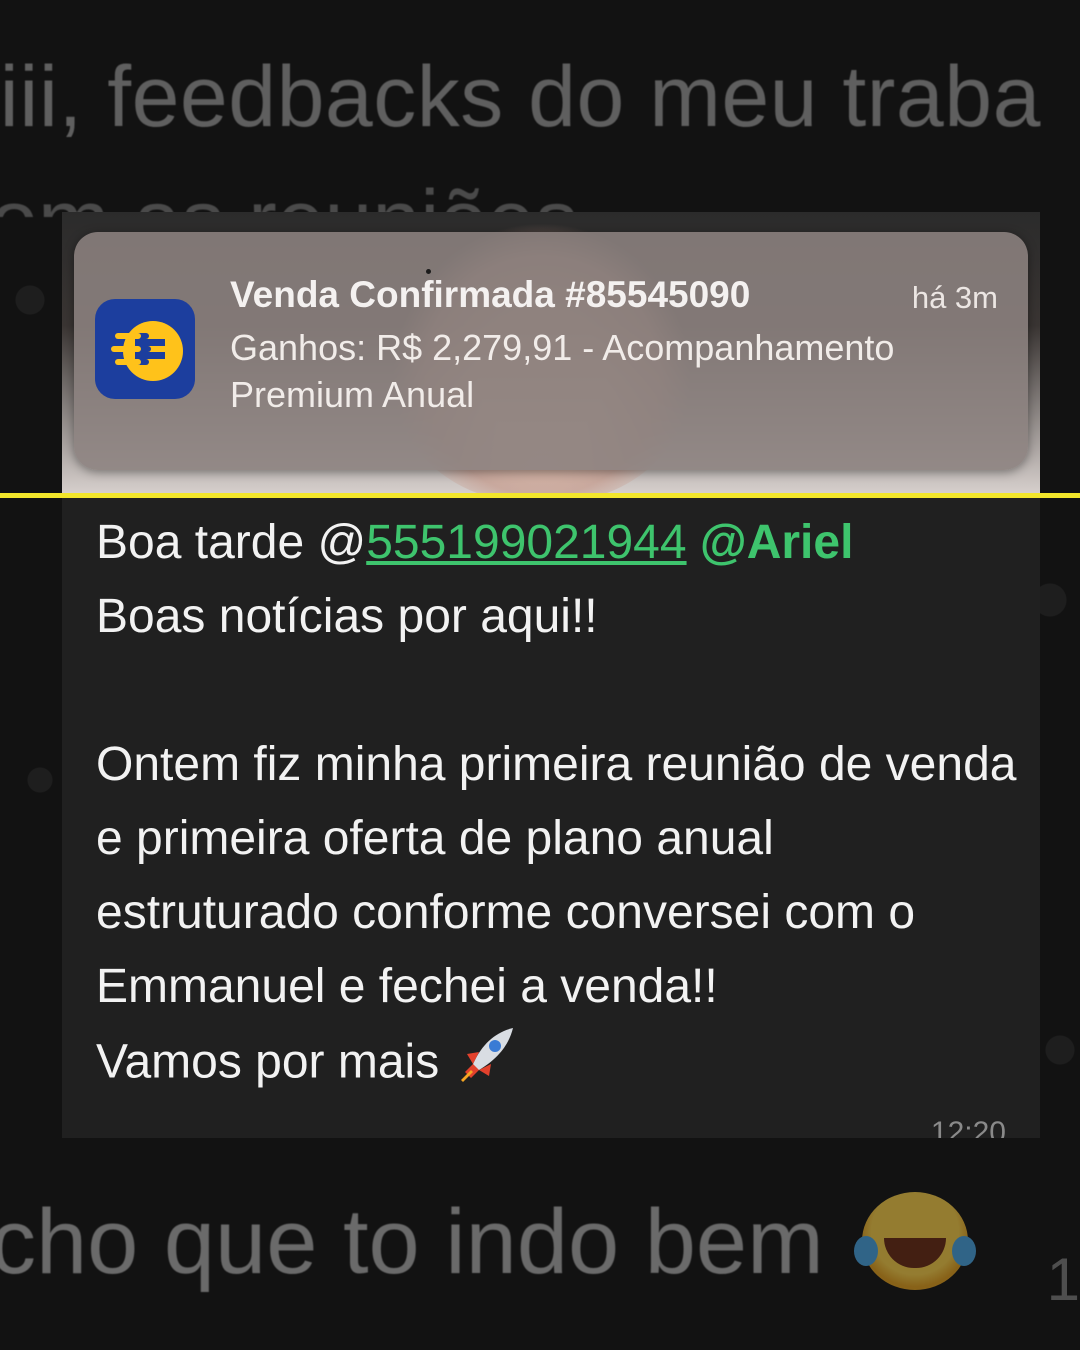 The height and width of the screenshot is (1350, 1080). I want to click on background-message-top-2: om as reuniões, so click(540, 194).